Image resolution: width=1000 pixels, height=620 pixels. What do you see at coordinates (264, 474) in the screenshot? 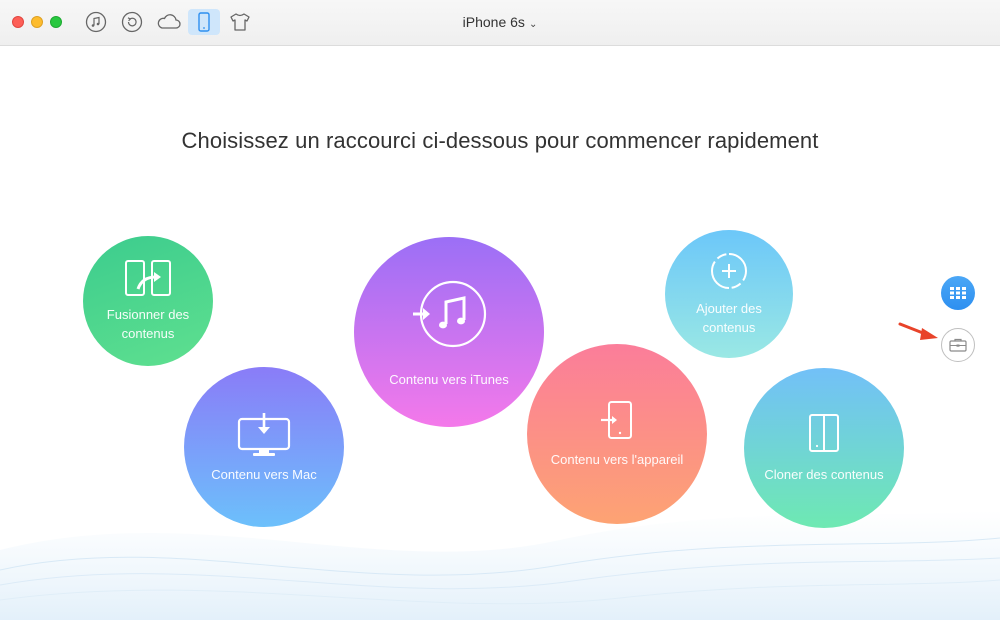
I see `contents-to-mac-label: Contenu vers Mac` at bounding box center [264, 474].